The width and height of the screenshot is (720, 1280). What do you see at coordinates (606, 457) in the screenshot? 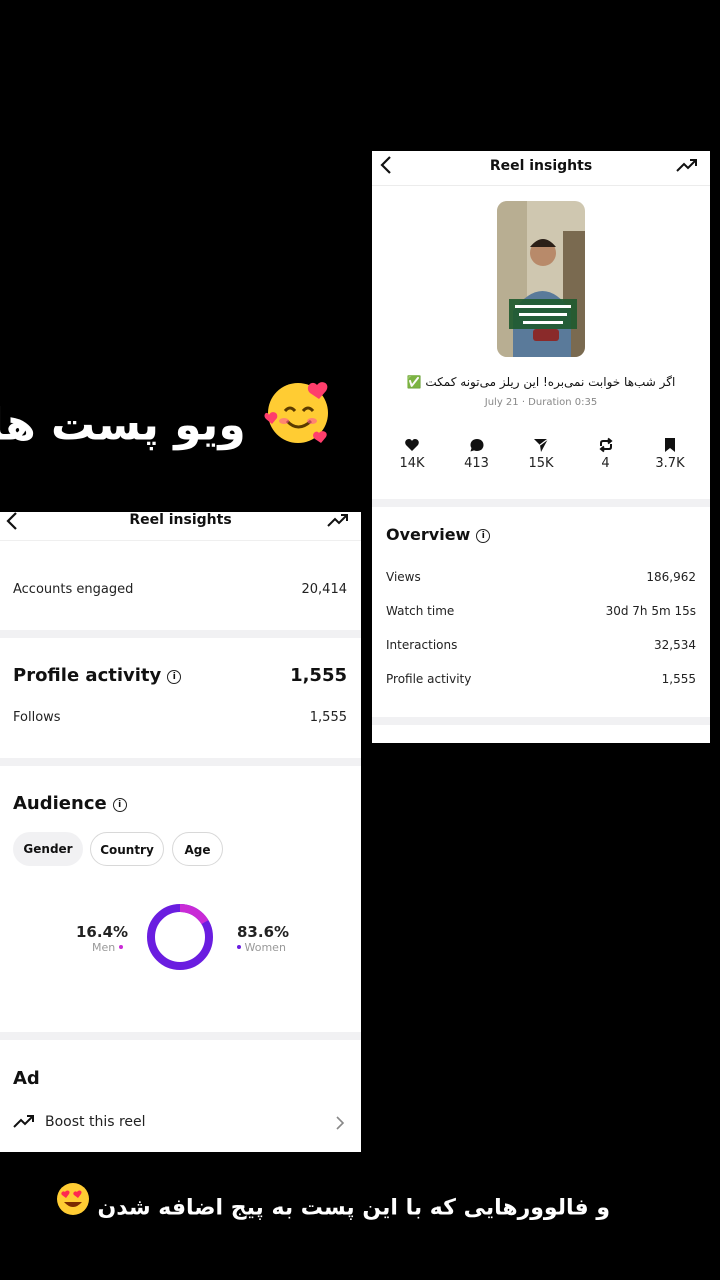
I see `reposts-metric: 4` at bounding box center [606, 457].